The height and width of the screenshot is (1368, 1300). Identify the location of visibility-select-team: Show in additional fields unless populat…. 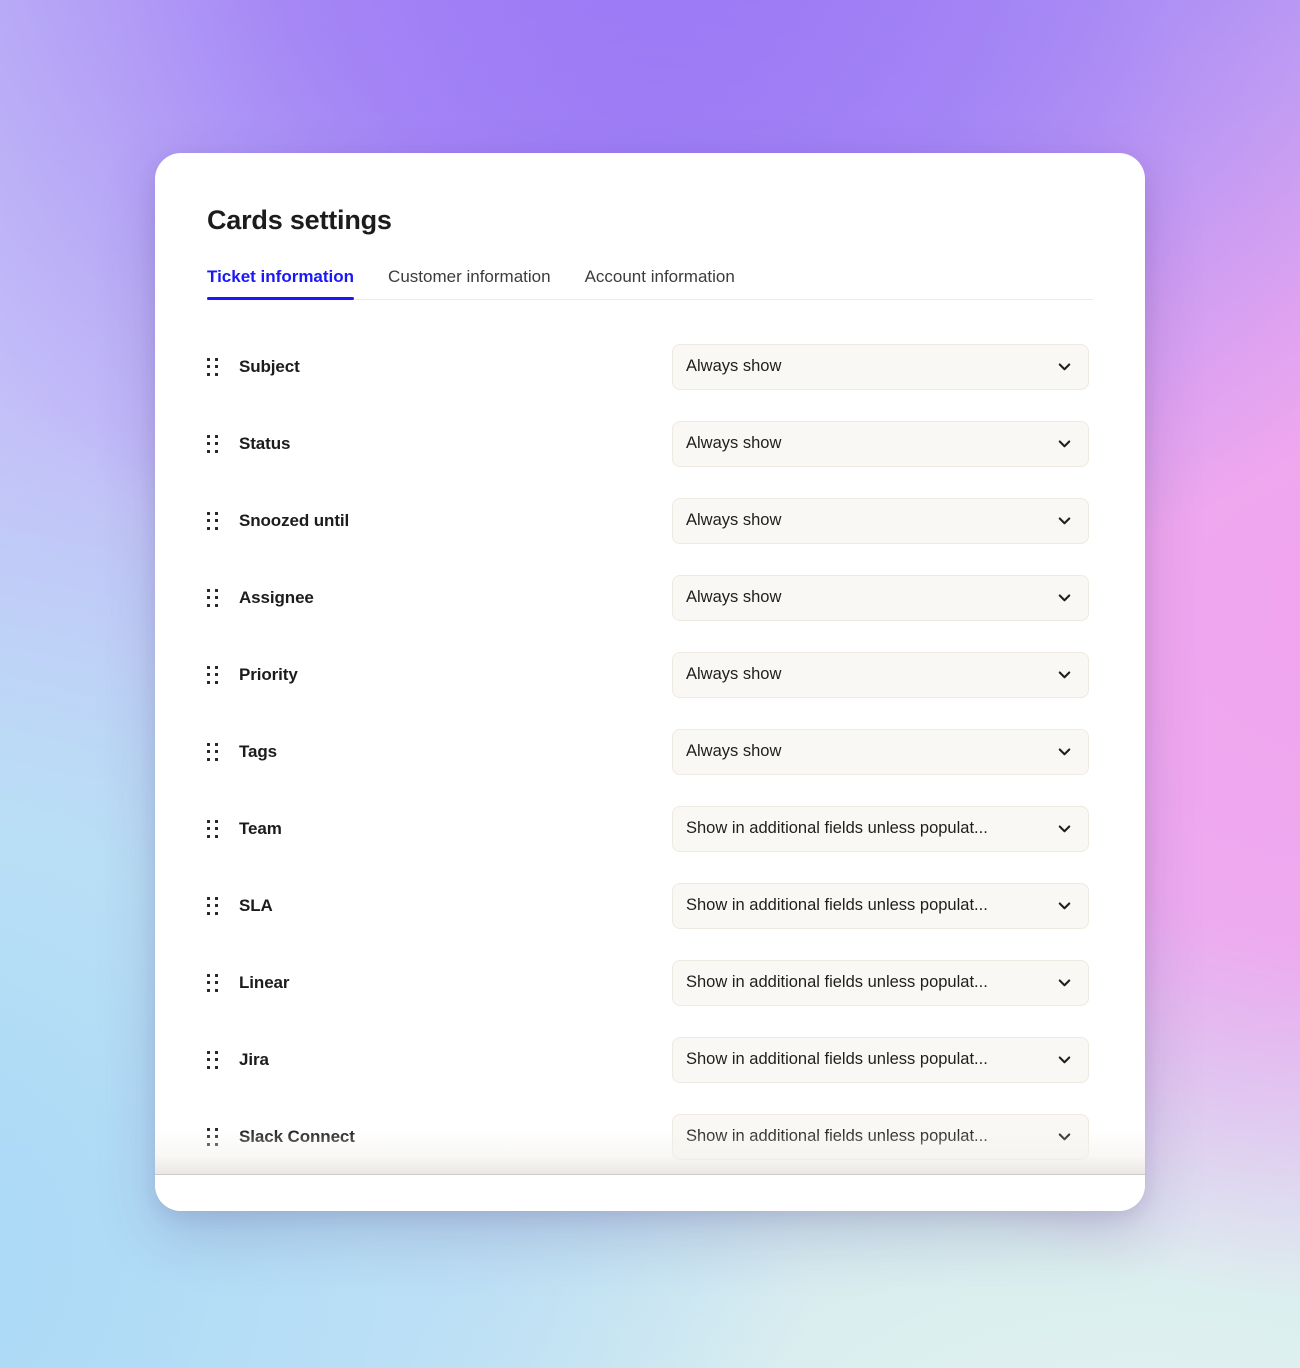
(880, 828).